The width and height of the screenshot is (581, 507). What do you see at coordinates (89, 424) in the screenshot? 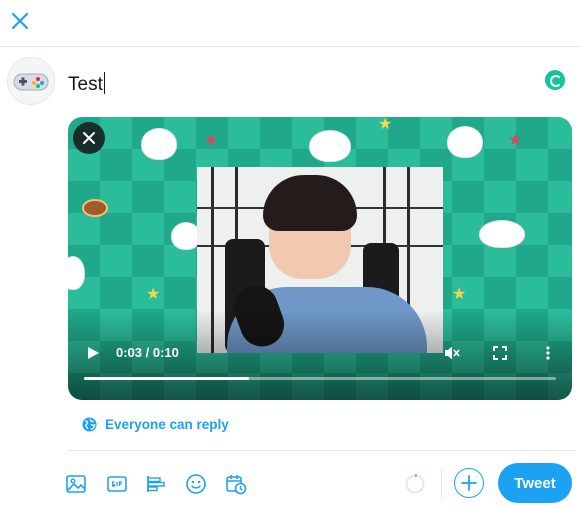
I see `globe-icon` at bounding box center [89, 424].